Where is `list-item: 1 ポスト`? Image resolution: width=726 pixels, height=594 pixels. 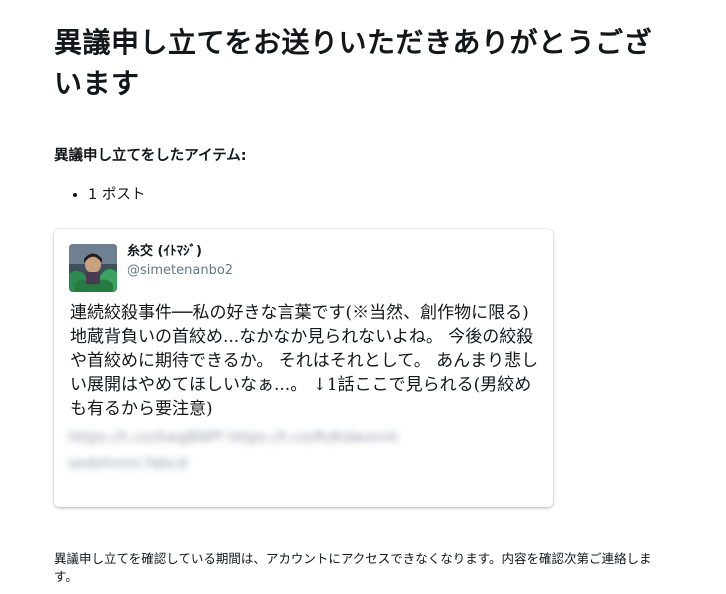 list-item: 1 ポスト is located at coordinates (381, 195).